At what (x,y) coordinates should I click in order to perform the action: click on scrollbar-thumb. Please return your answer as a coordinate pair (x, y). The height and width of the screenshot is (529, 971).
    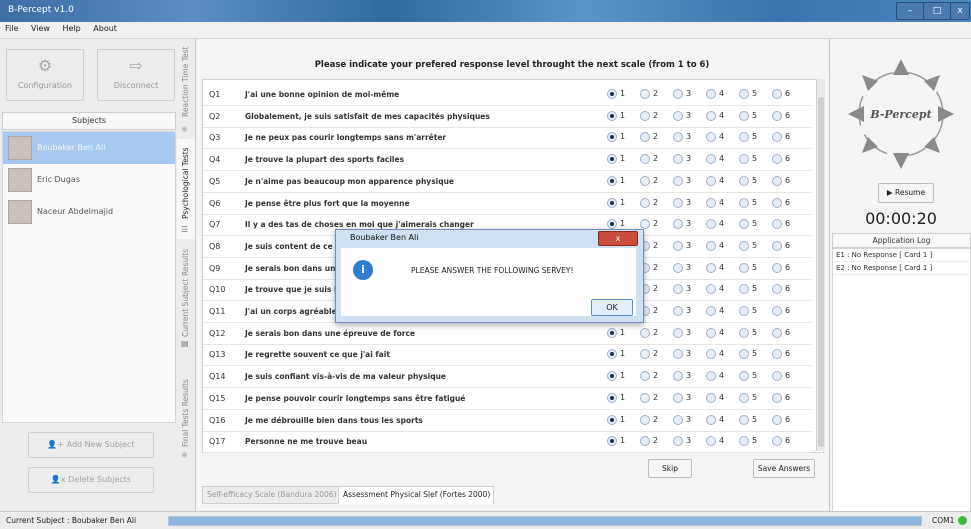
    Looking at the image, I should click on (821, 272).